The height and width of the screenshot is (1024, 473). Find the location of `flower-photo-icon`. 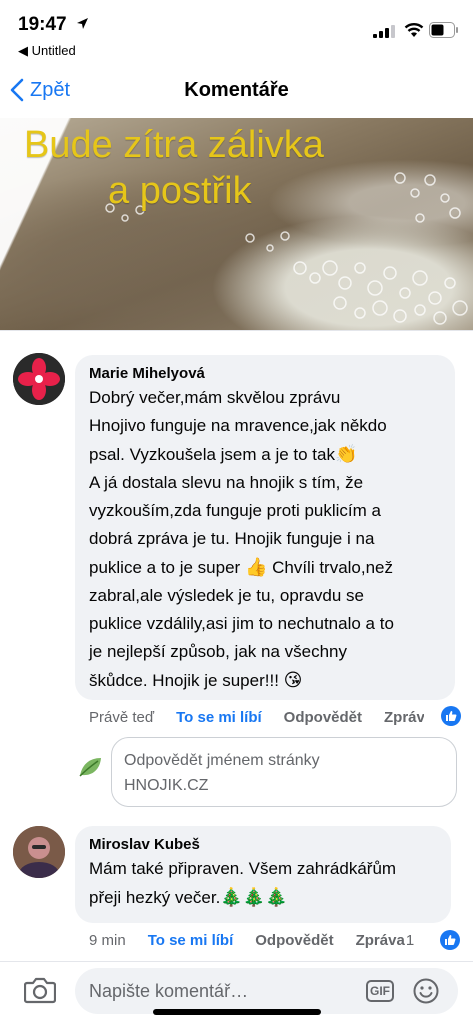

flower-photo-icon is located at coordinates (39, 379).